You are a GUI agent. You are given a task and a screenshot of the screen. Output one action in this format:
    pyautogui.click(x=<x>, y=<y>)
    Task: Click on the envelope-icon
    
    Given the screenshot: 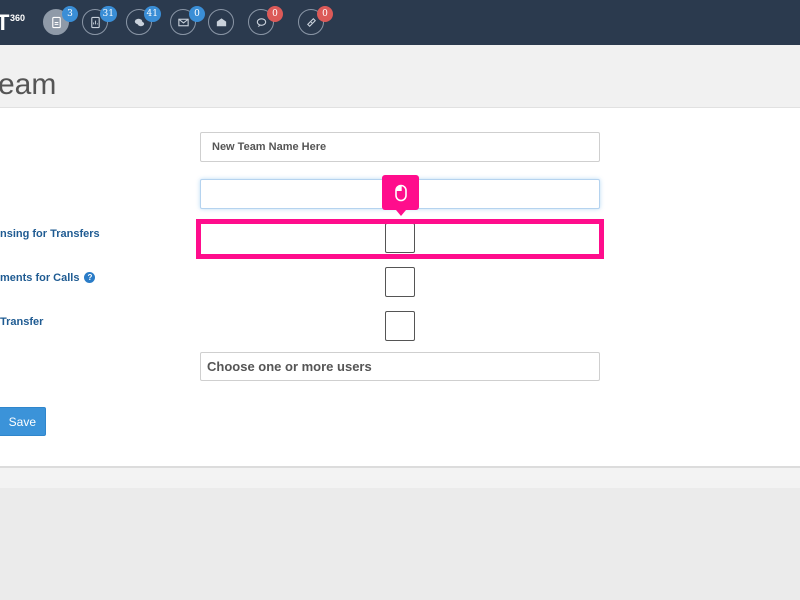 What is the action you would take?
    pyautogui.click(x=183, y=22)
    